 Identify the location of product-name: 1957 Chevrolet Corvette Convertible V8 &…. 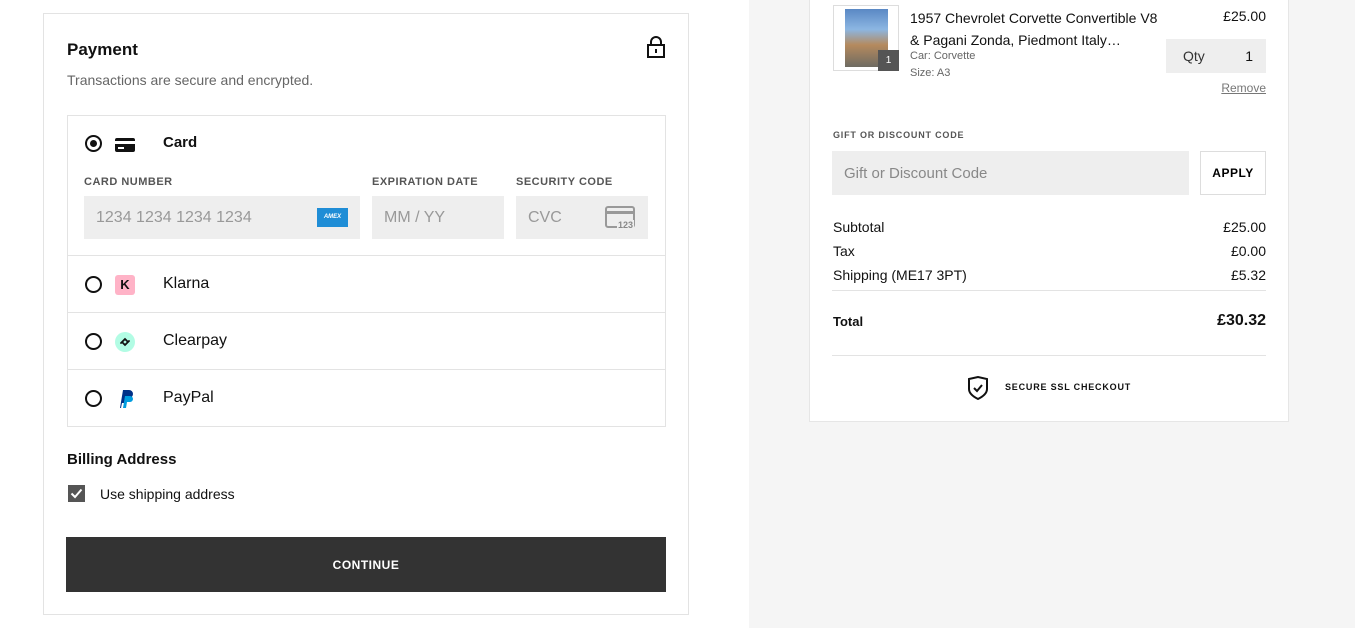
(1034, 29).